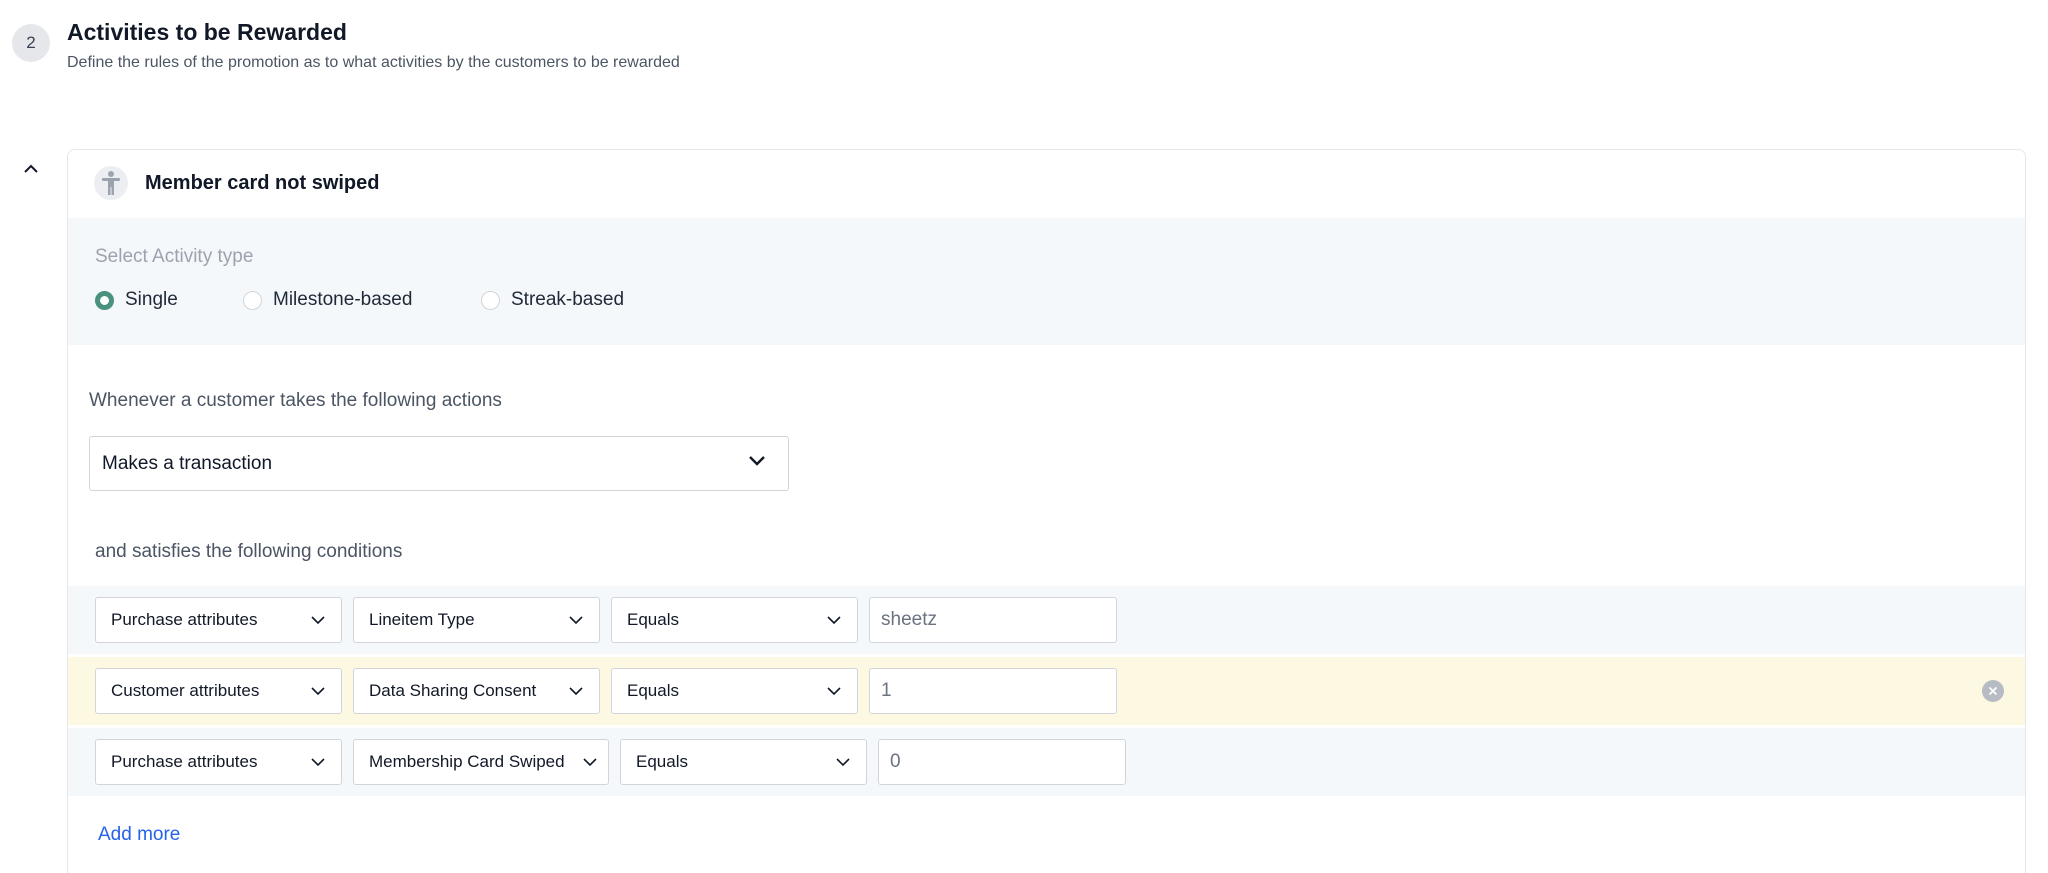  What do you see at coordinates (249, 551) in the screenshot?
I see `conditions-label: and satisfies the following conditions` at bounding box center [249, 551].